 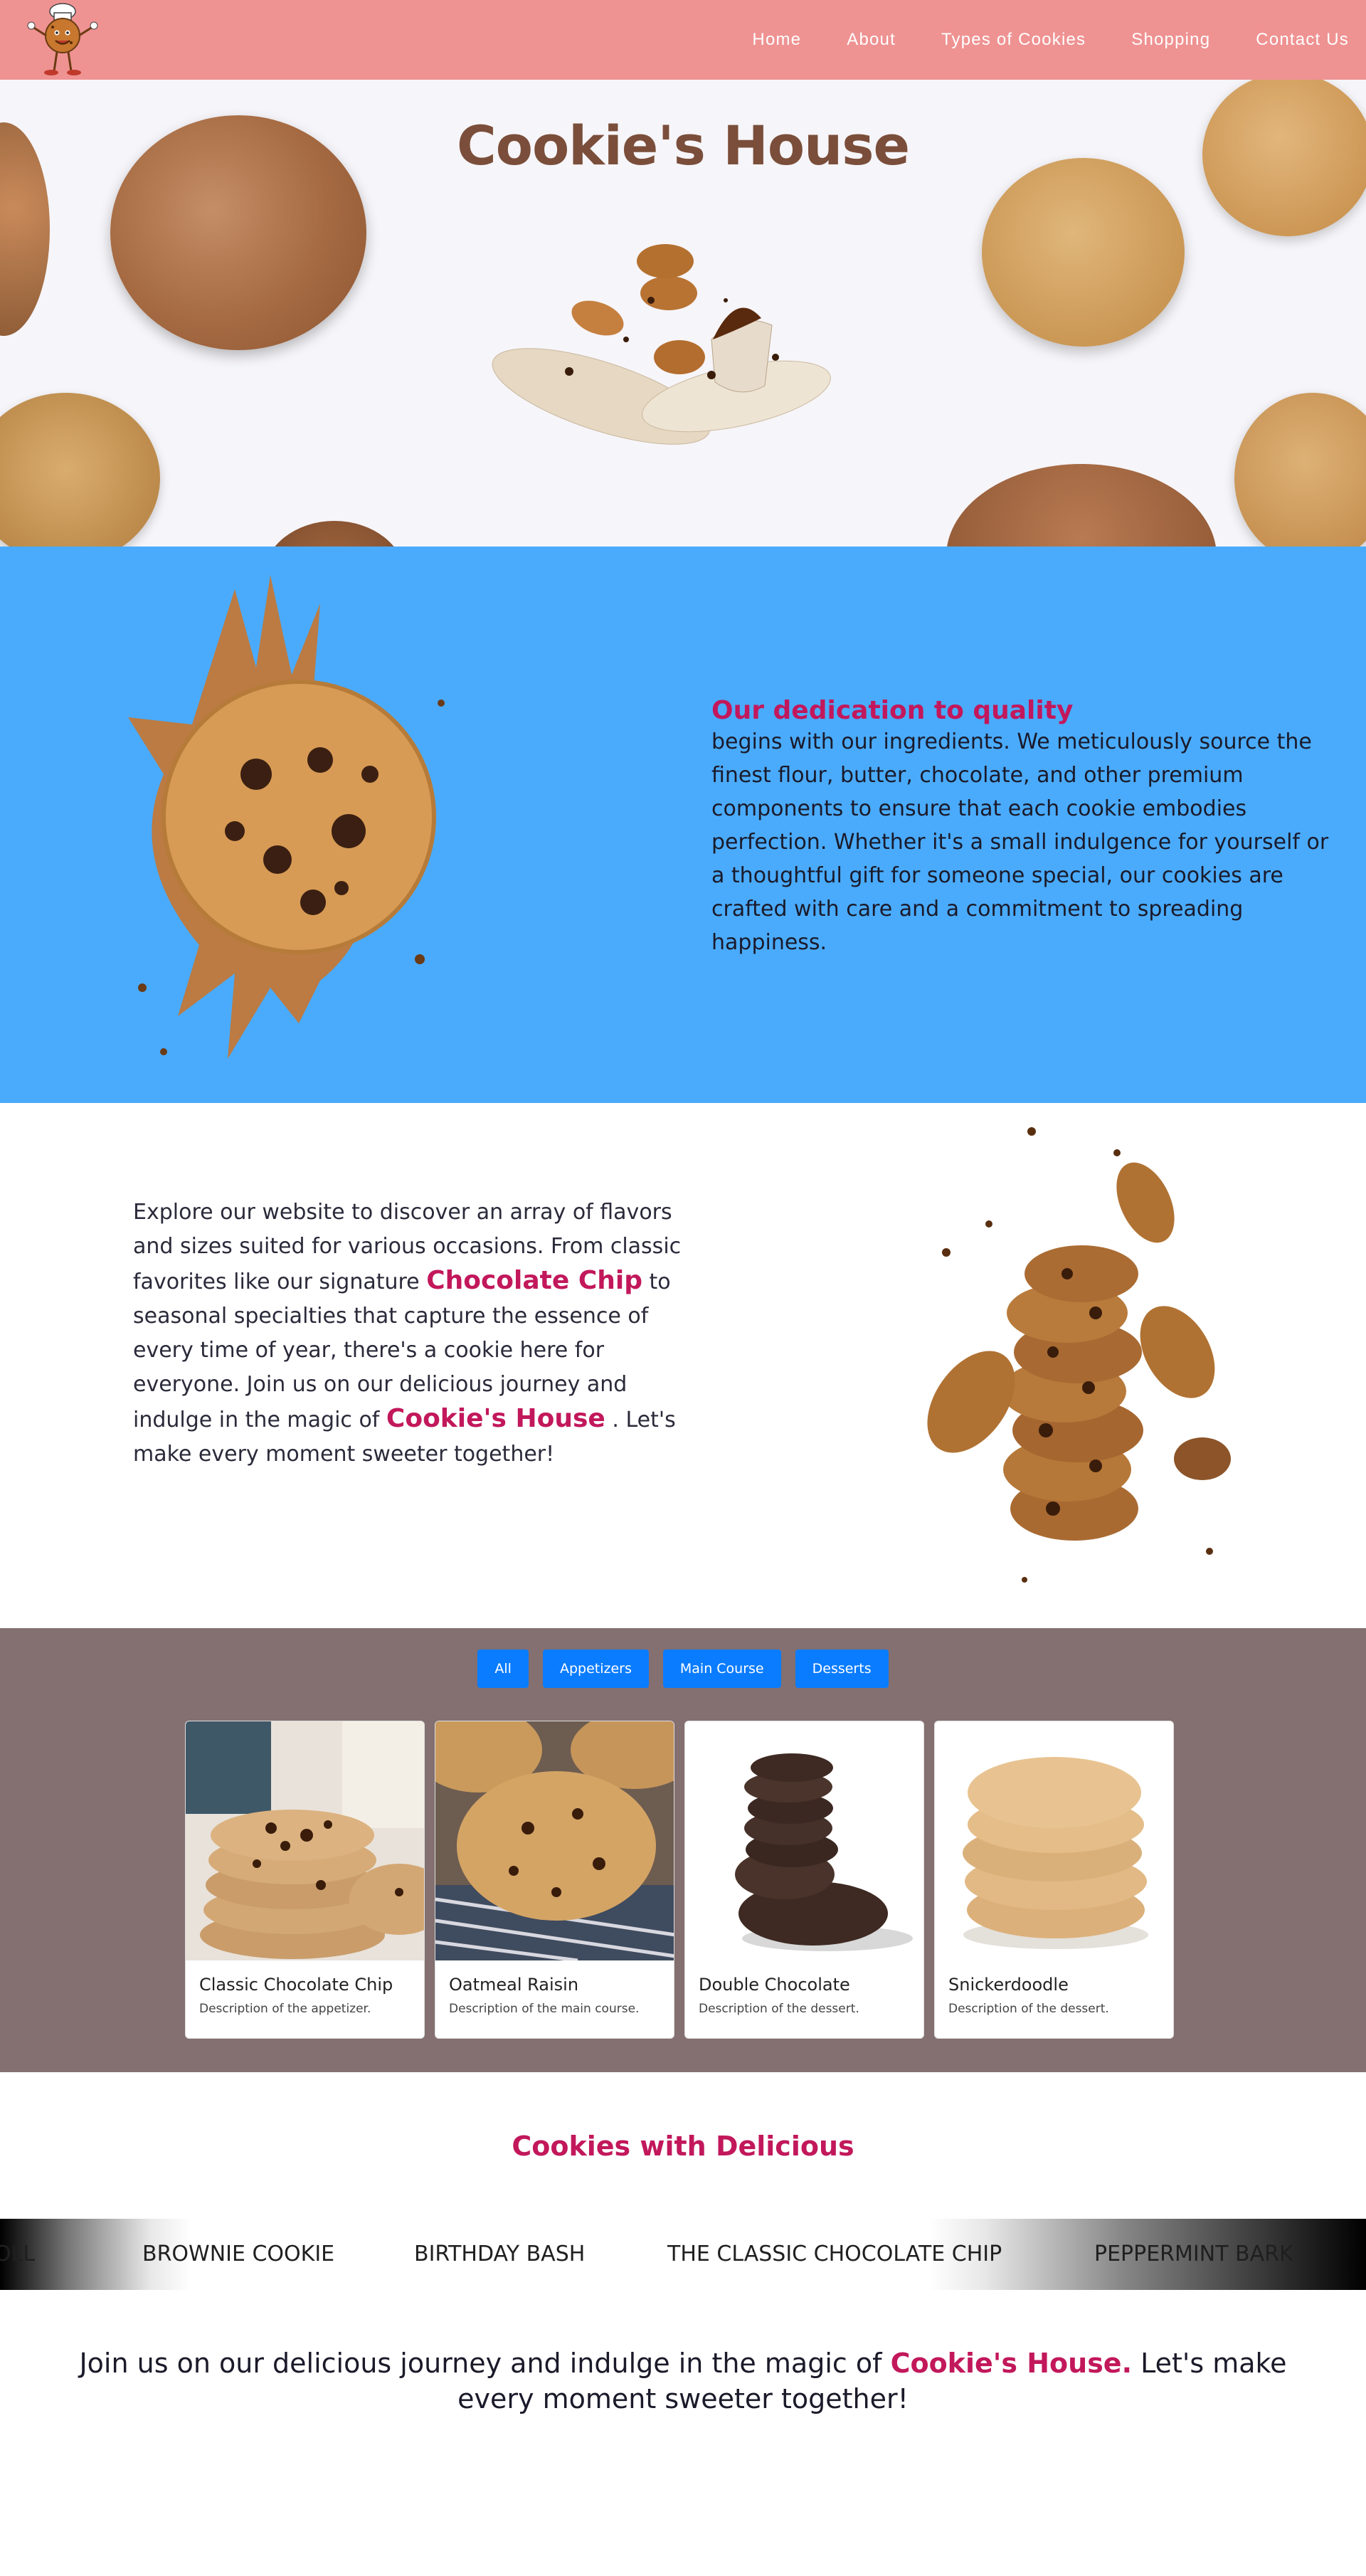 I want to click on filter-main-course-button: Main Course, so click(x=721, y=1668).